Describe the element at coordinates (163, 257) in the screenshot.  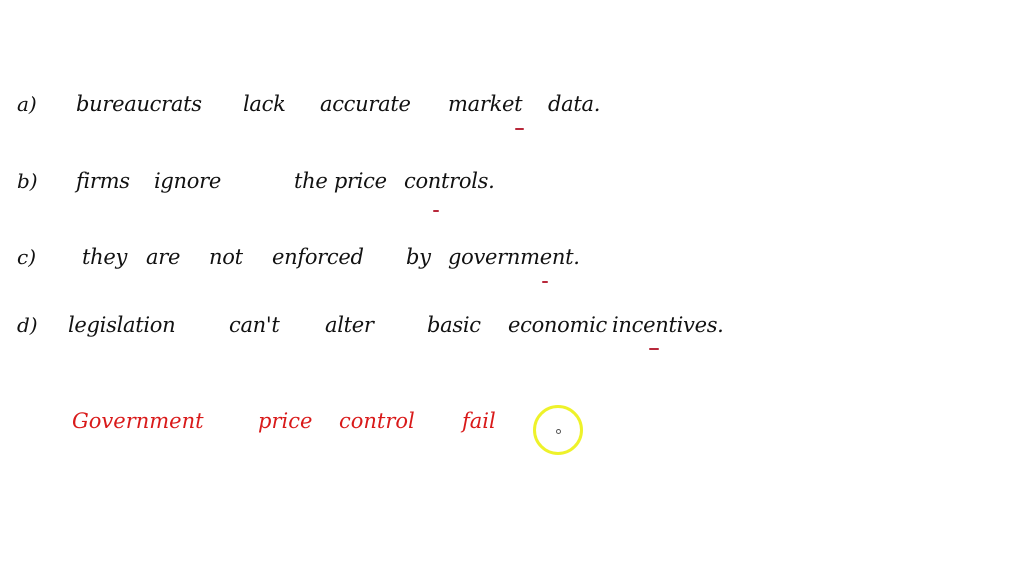
I see `option-word: are` at that location.